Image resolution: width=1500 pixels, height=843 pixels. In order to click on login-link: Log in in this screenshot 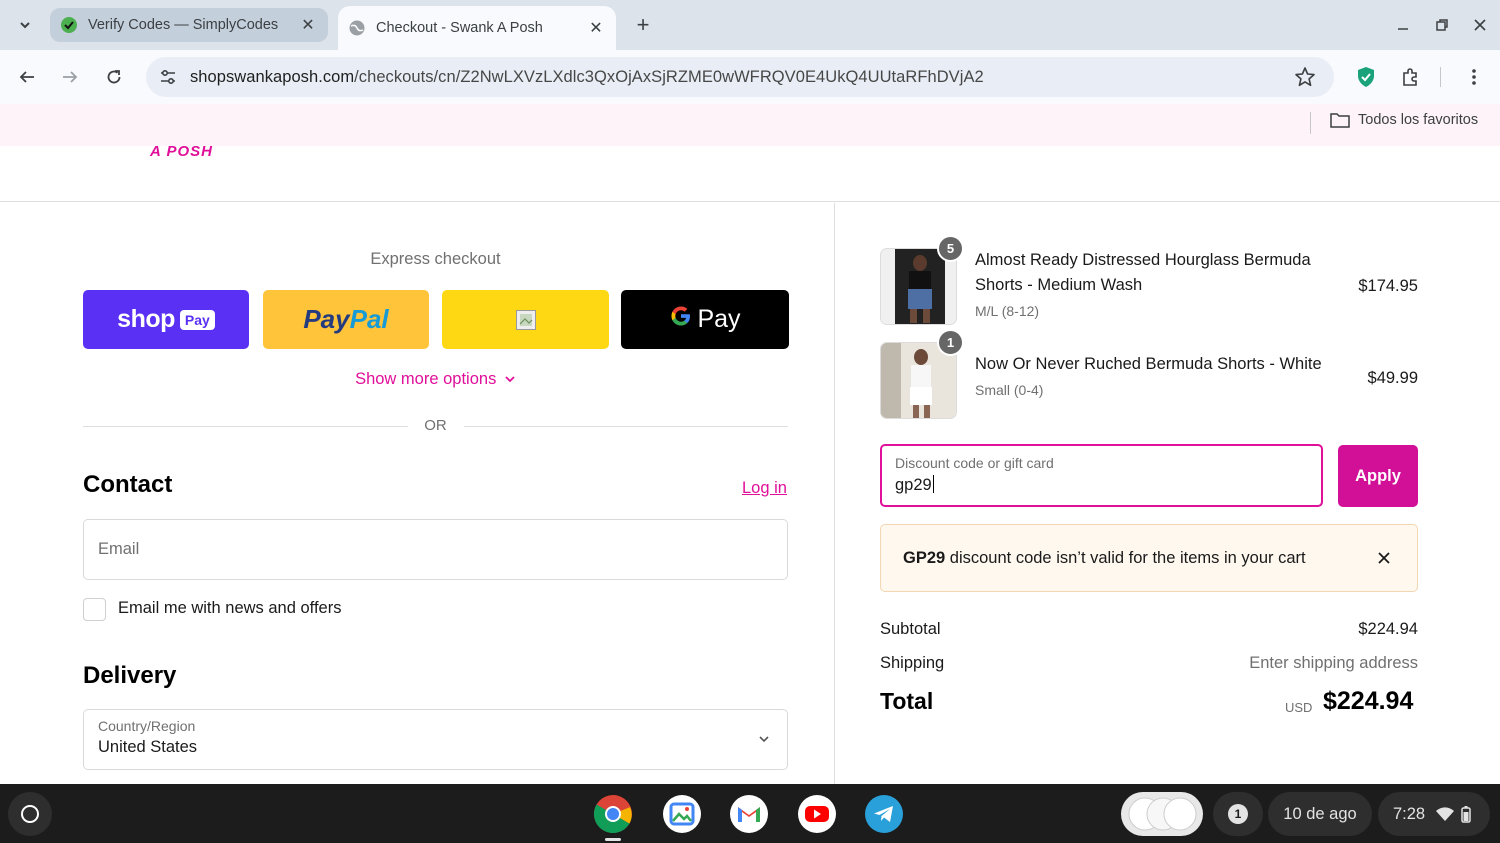, I will do `click(764, 488)`.